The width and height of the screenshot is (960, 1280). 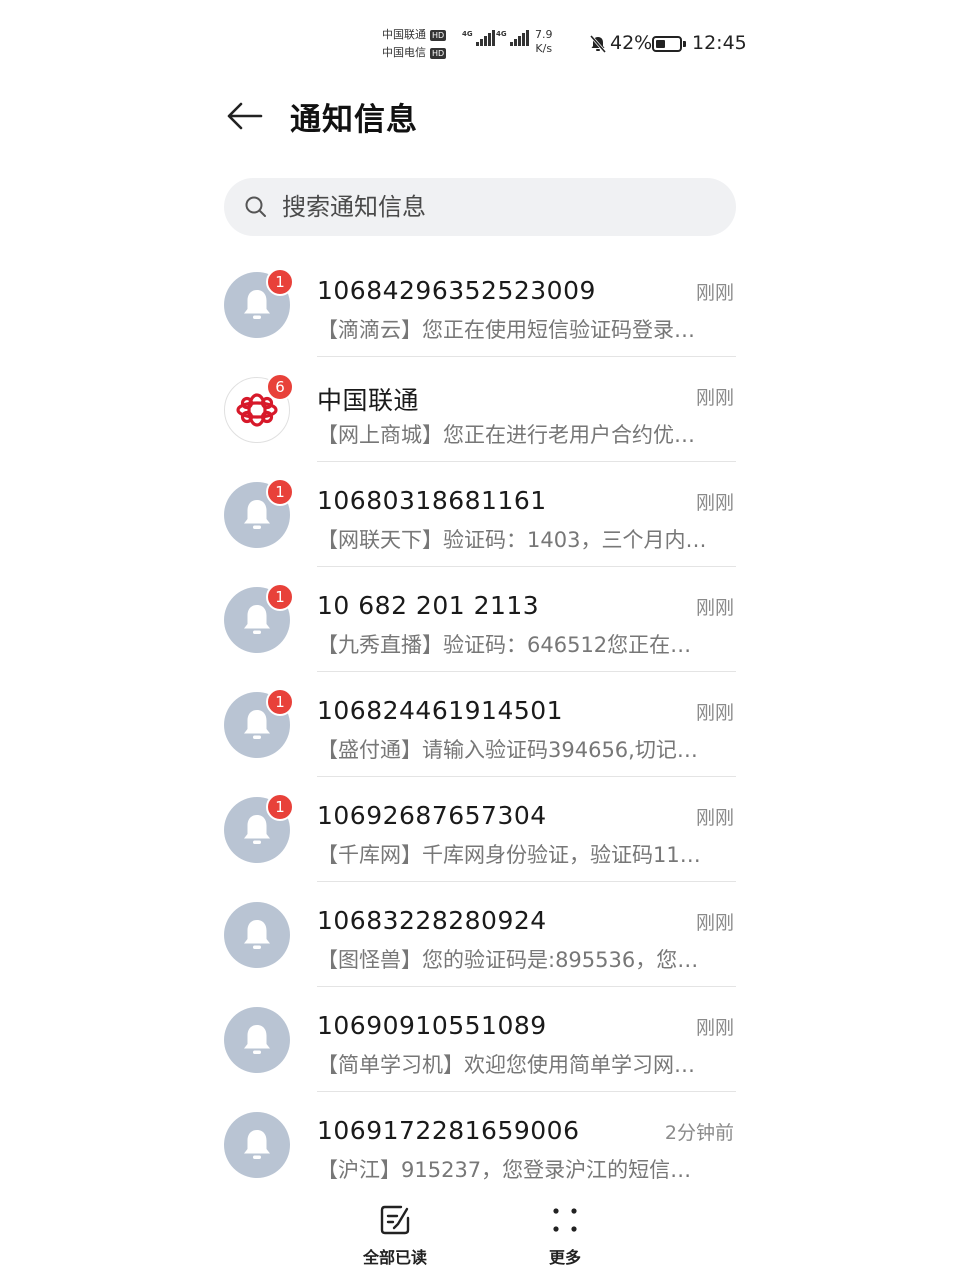 What do you see at coordinates (544, 34) in the screenshot?
I see `speed-value: 7.9` at bounding box center [544, 34].